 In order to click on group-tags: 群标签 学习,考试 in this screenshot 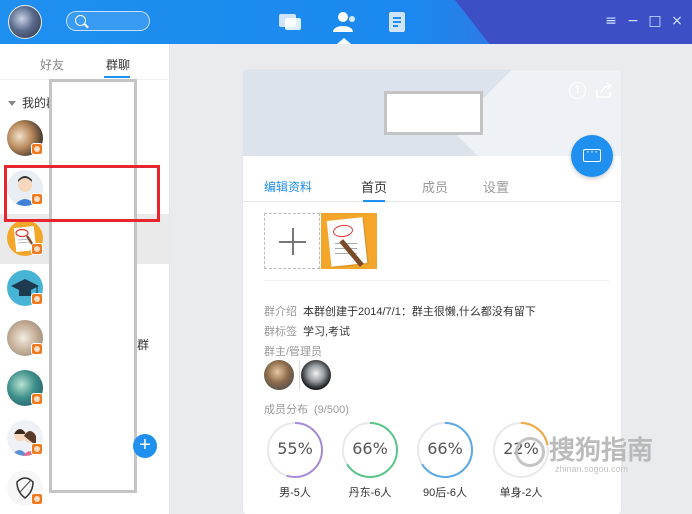, I will do `click(307, 331)`.